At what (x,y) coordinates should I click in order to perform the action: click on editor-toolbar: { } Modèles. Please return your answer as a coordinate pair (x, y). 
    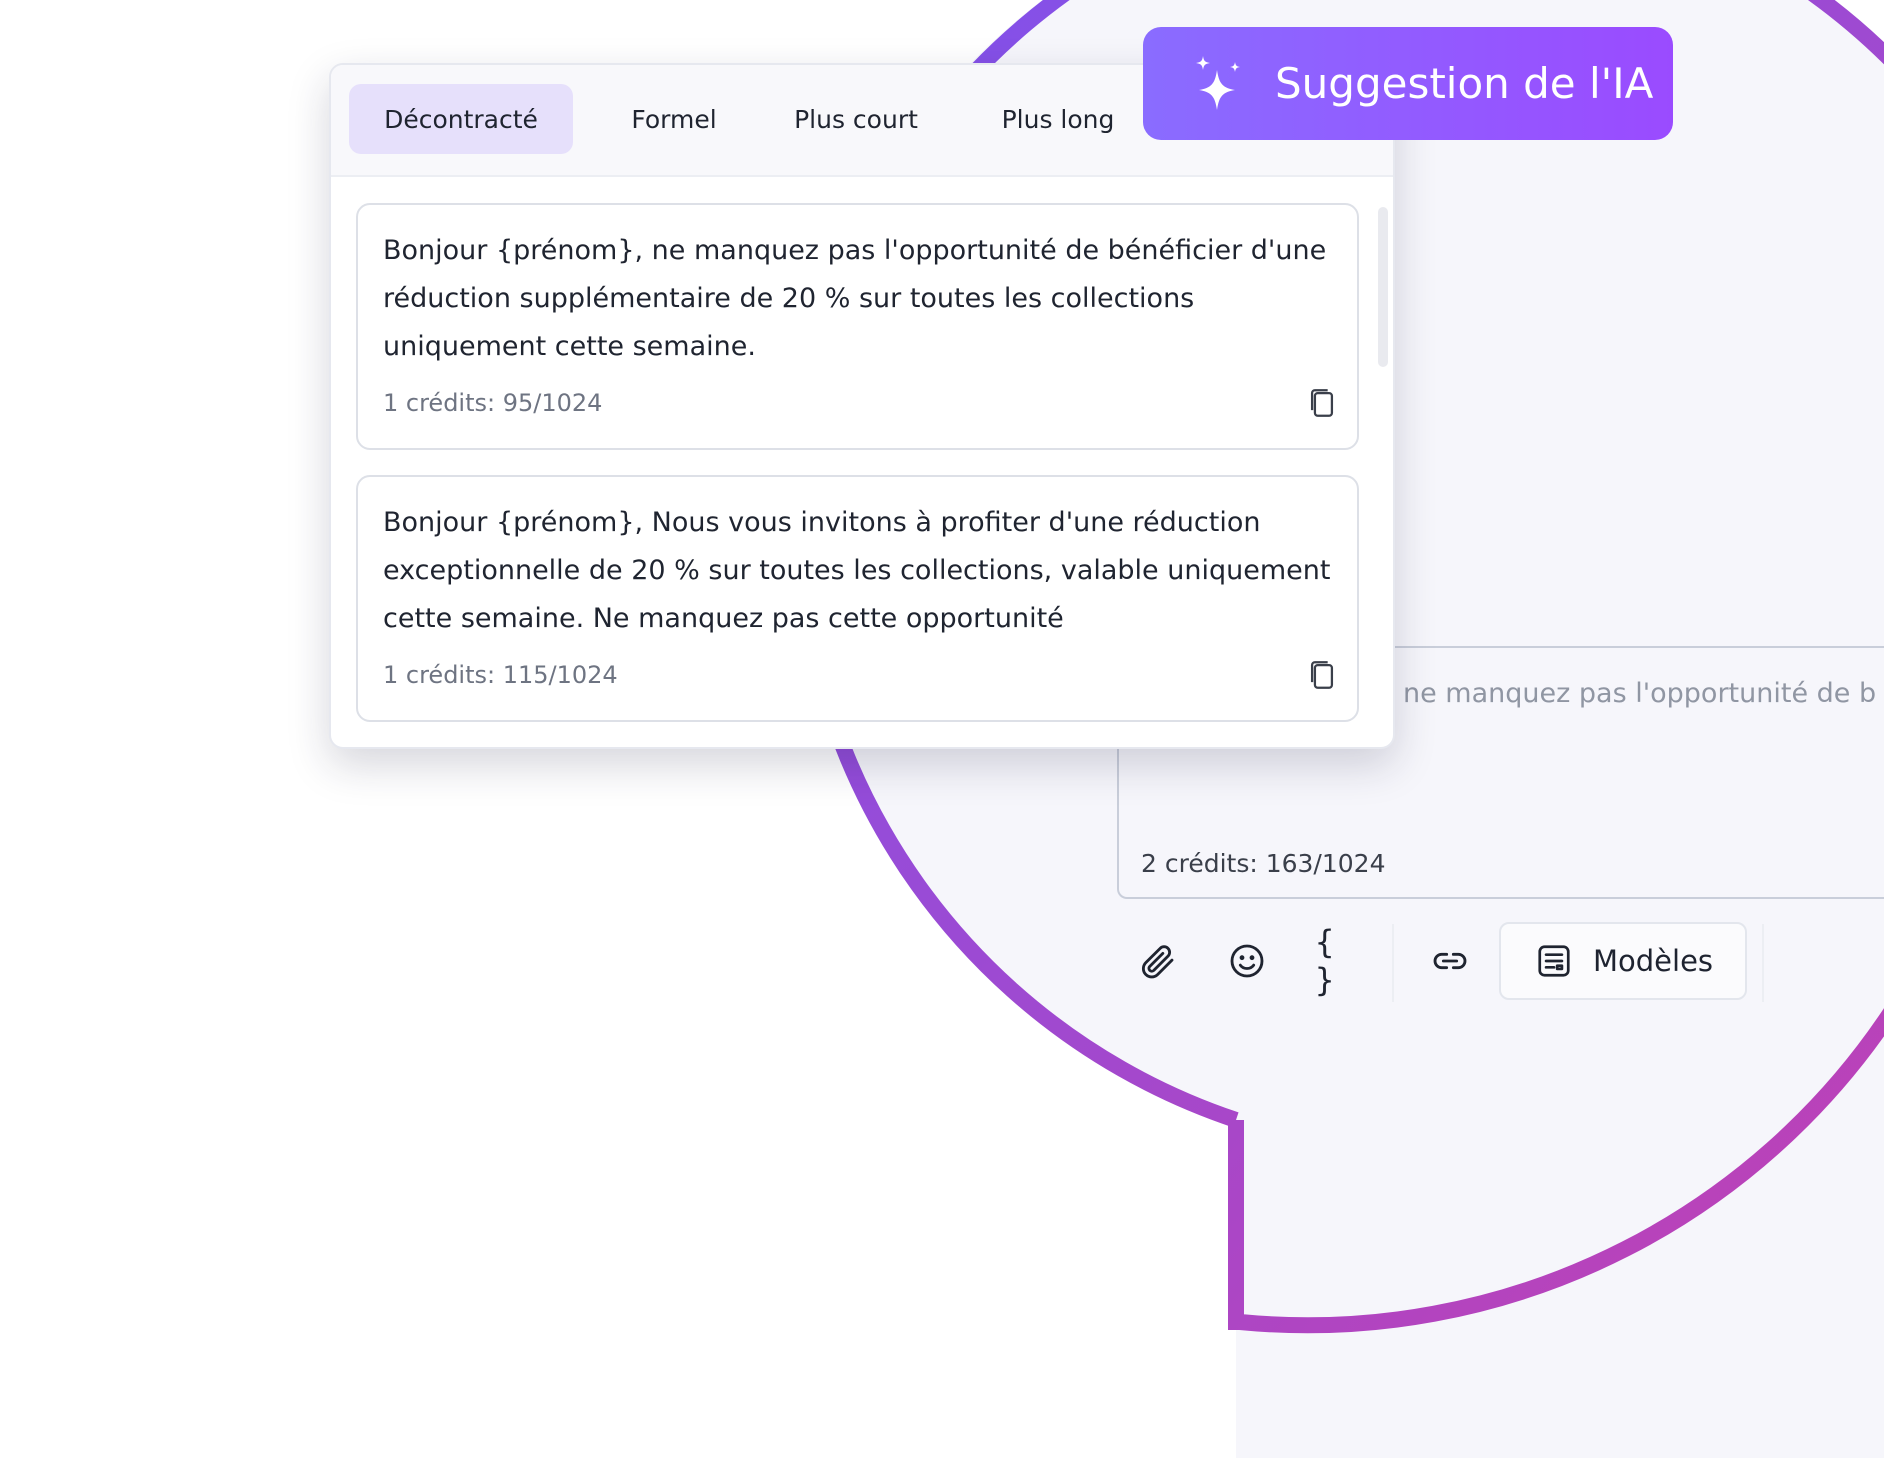
    Looking at the image, I should click on (1502, 960).